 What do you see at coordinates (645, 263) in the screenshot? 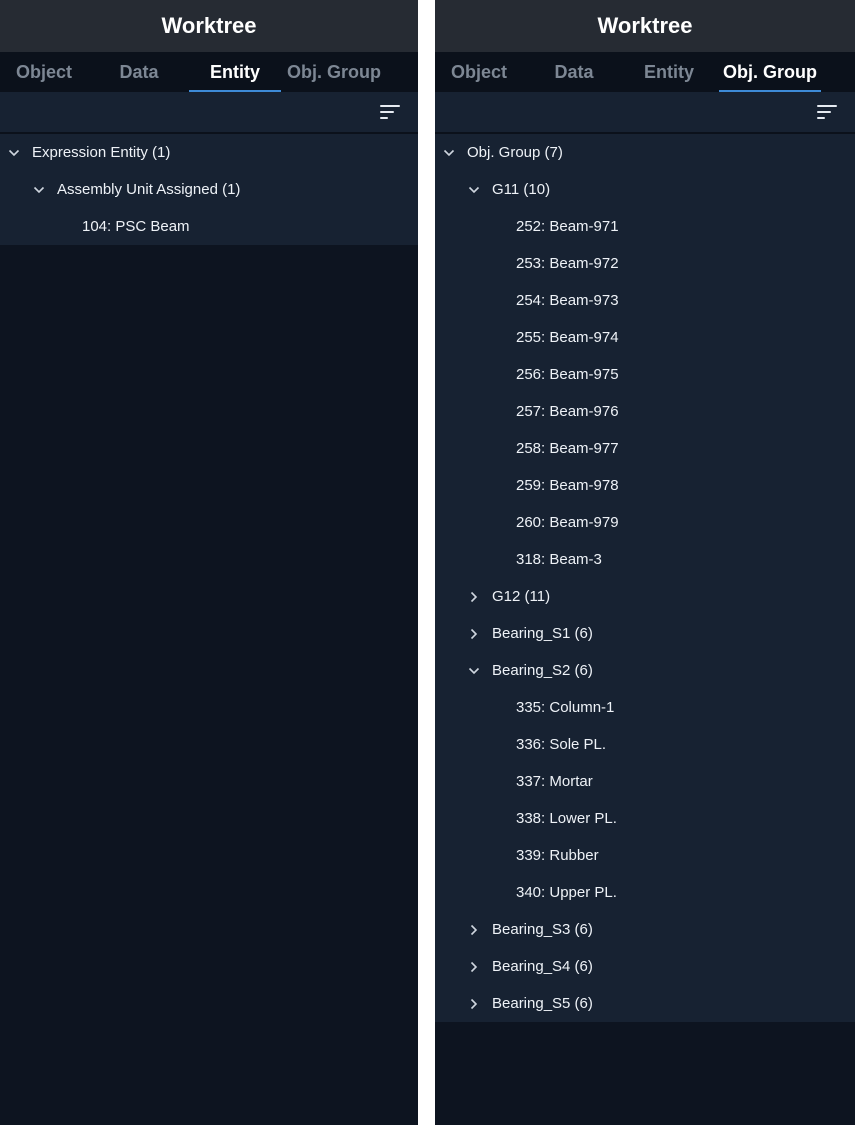
I see `tree-leaf: 253: Beam-972` at bounding box center [645, 263].